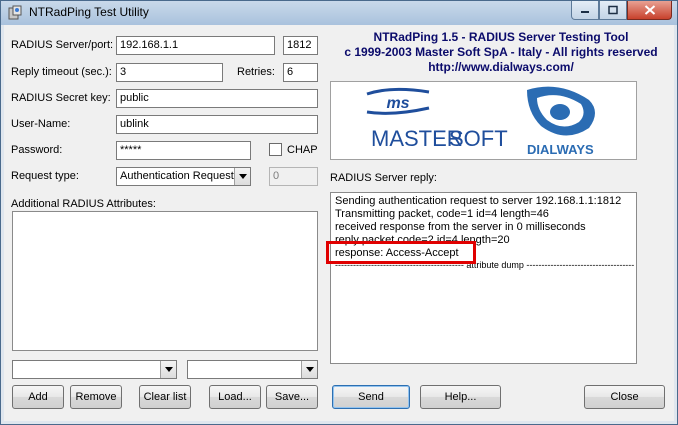 The width and height of the screenshot is (678, 425). I want to click on close-icon, so click(649, 10).